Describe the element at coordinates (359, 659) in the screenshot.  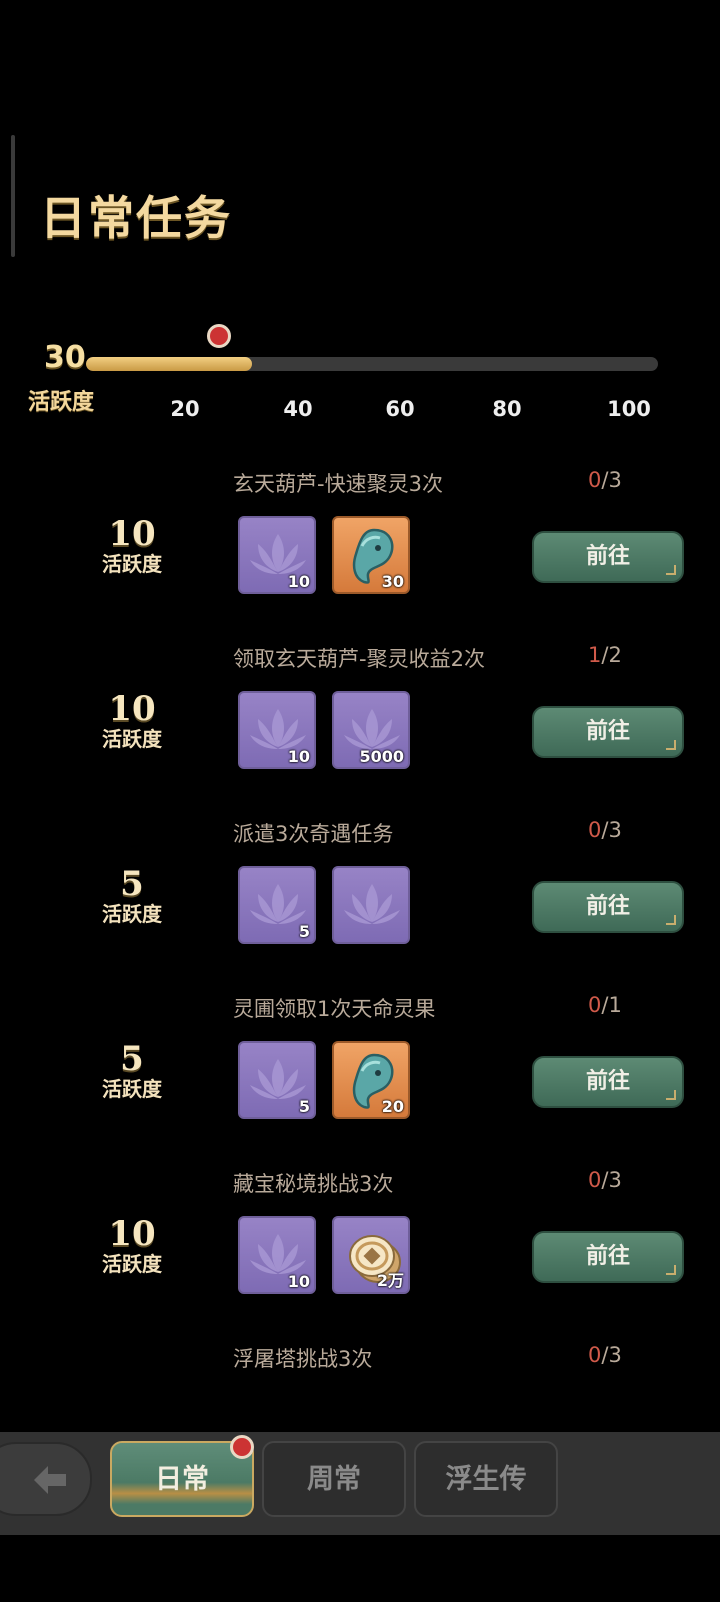
I see `task-name: 领取玄天葫芦-聚灵收益2次` at that location.